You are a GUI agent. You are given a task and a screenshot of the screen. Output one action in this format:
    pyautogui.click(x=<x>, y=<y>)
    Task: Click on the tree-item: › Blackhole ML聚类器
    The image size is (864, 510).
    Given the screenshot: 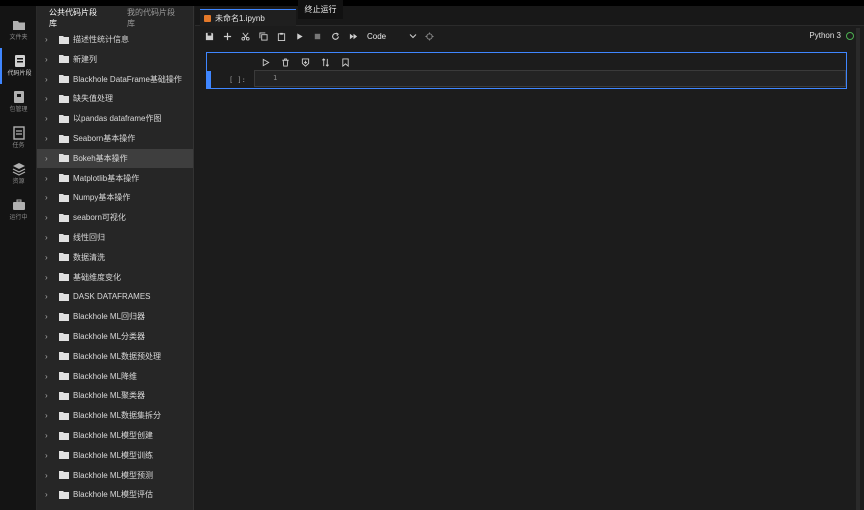 What is the action you would take?
    pyautogui.click(x=115, y=395)
    